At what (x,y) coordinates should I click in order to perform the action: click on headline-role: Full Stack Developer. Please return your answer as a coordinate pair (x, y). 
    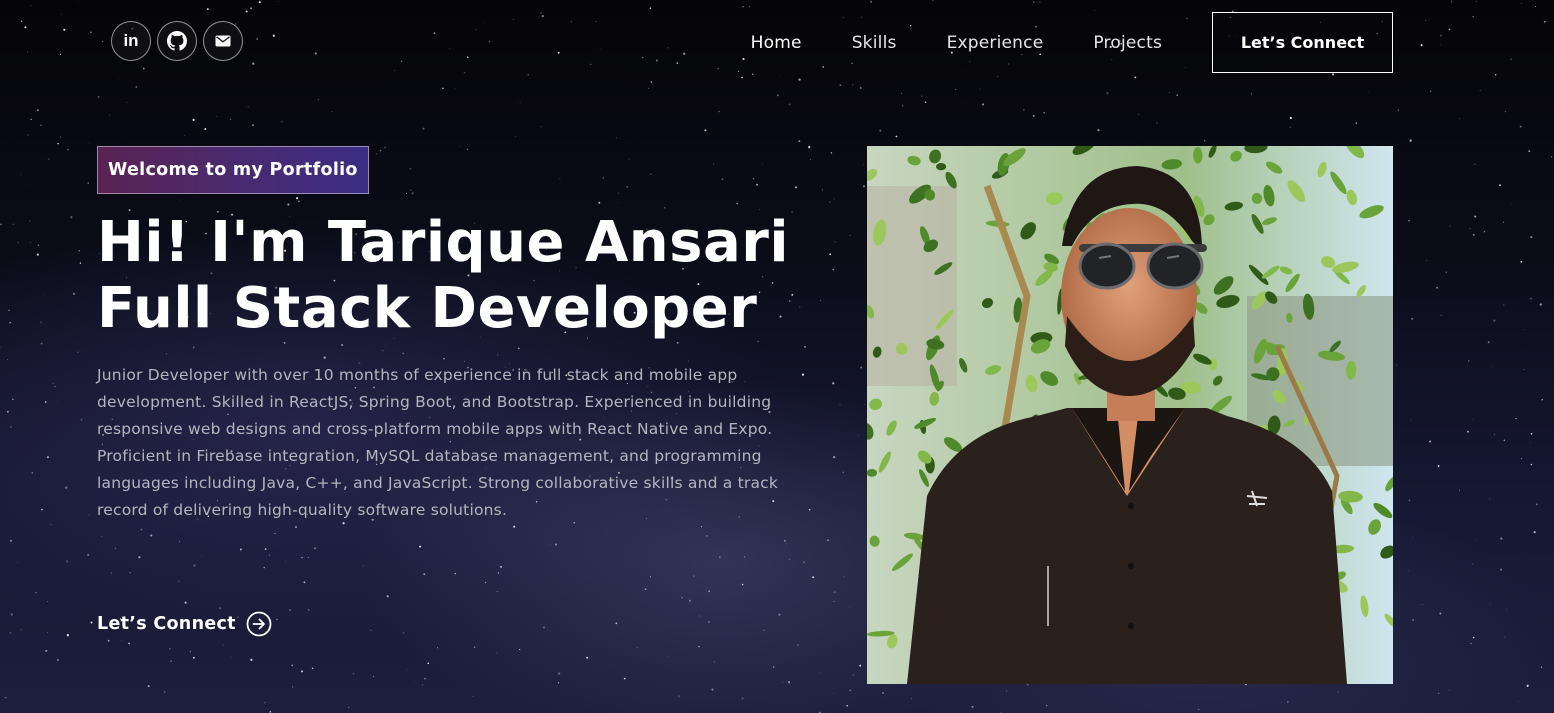
    Looking at the image, I should click on (427, 308).